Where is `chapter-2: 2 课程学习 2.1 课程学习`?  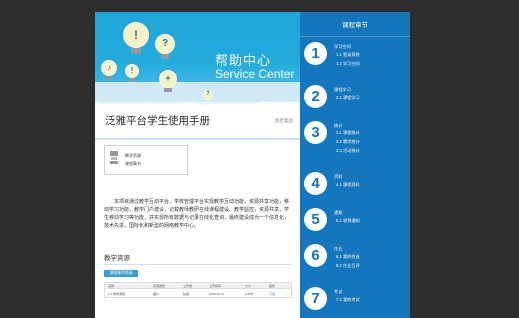 chapter-2: 2 课程学习 2.1 课程学习 is located at coordinates (355, 102).